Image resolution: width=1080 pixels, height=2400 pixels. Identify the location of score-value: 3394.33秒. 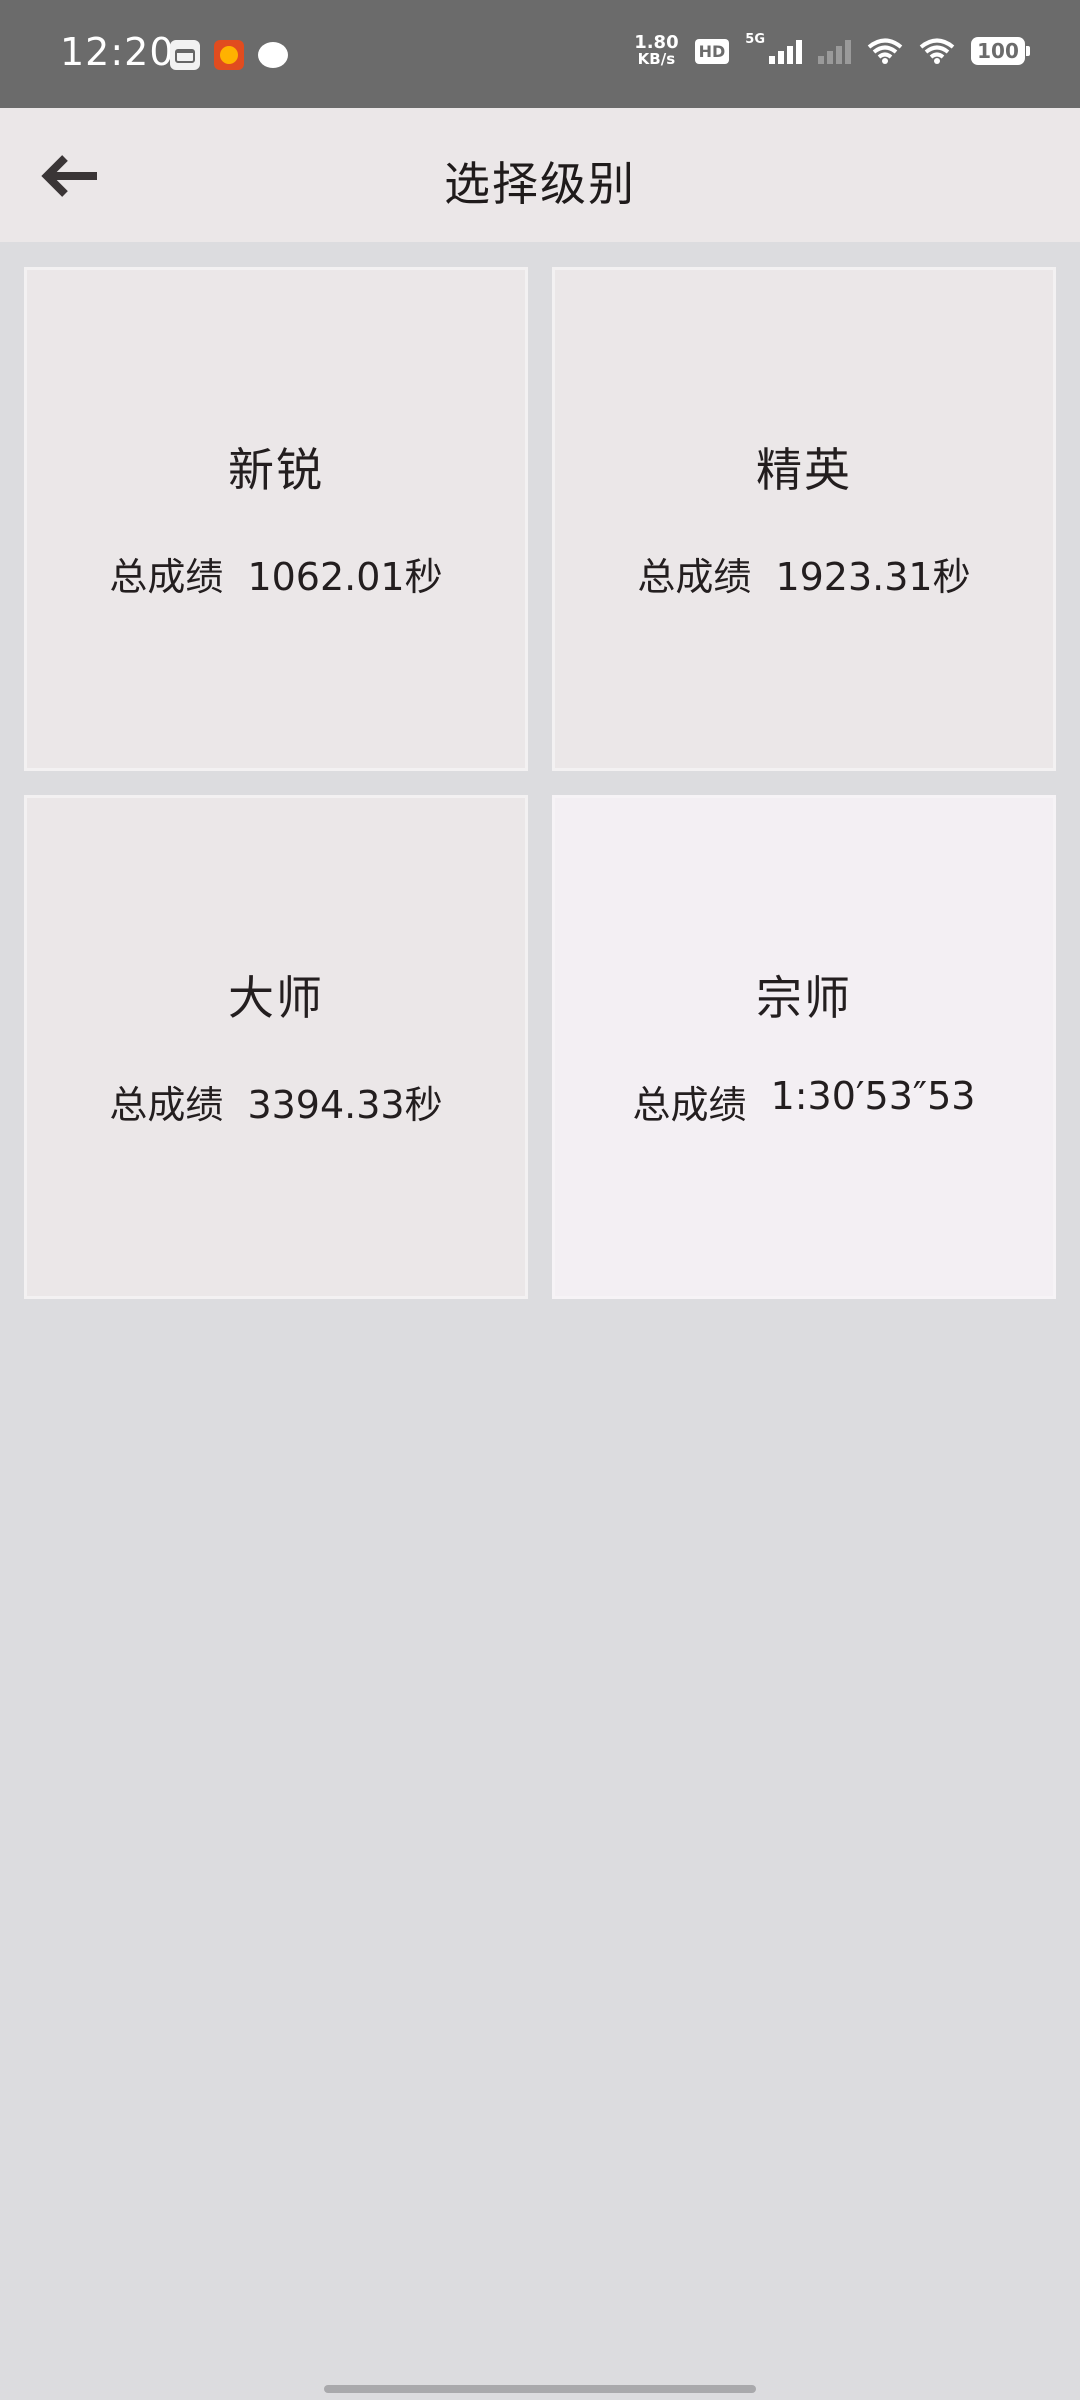
(345, 1104).